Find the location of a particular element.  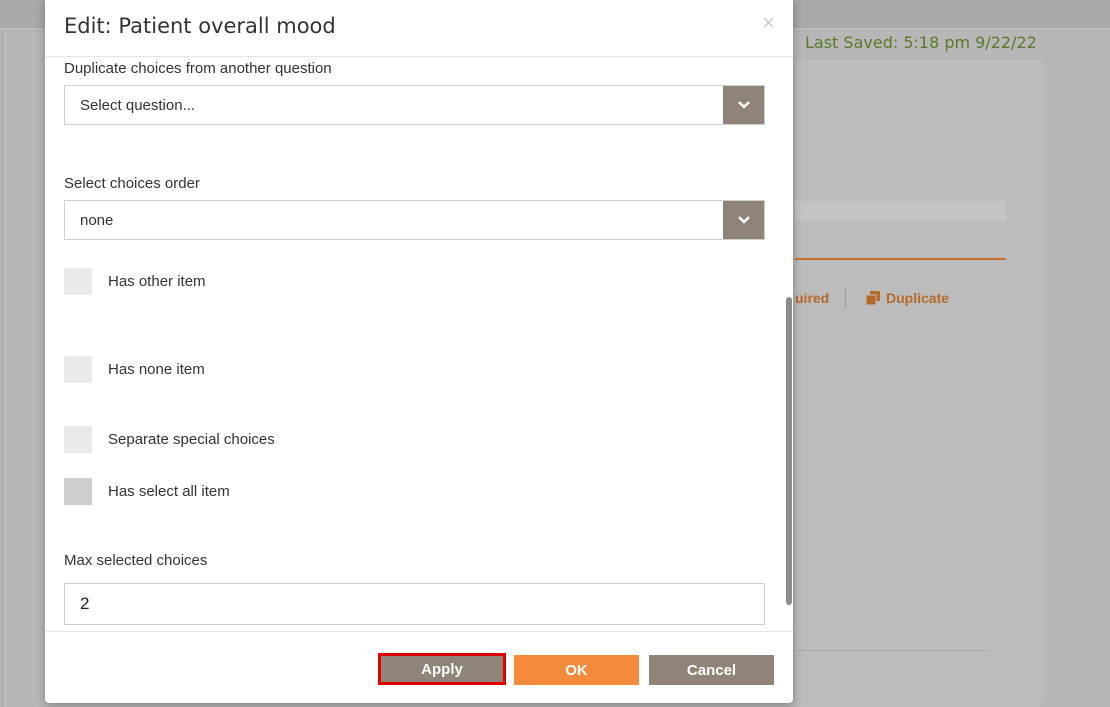

has-none-item-row: Has none item is located at coordinates (134, 369).